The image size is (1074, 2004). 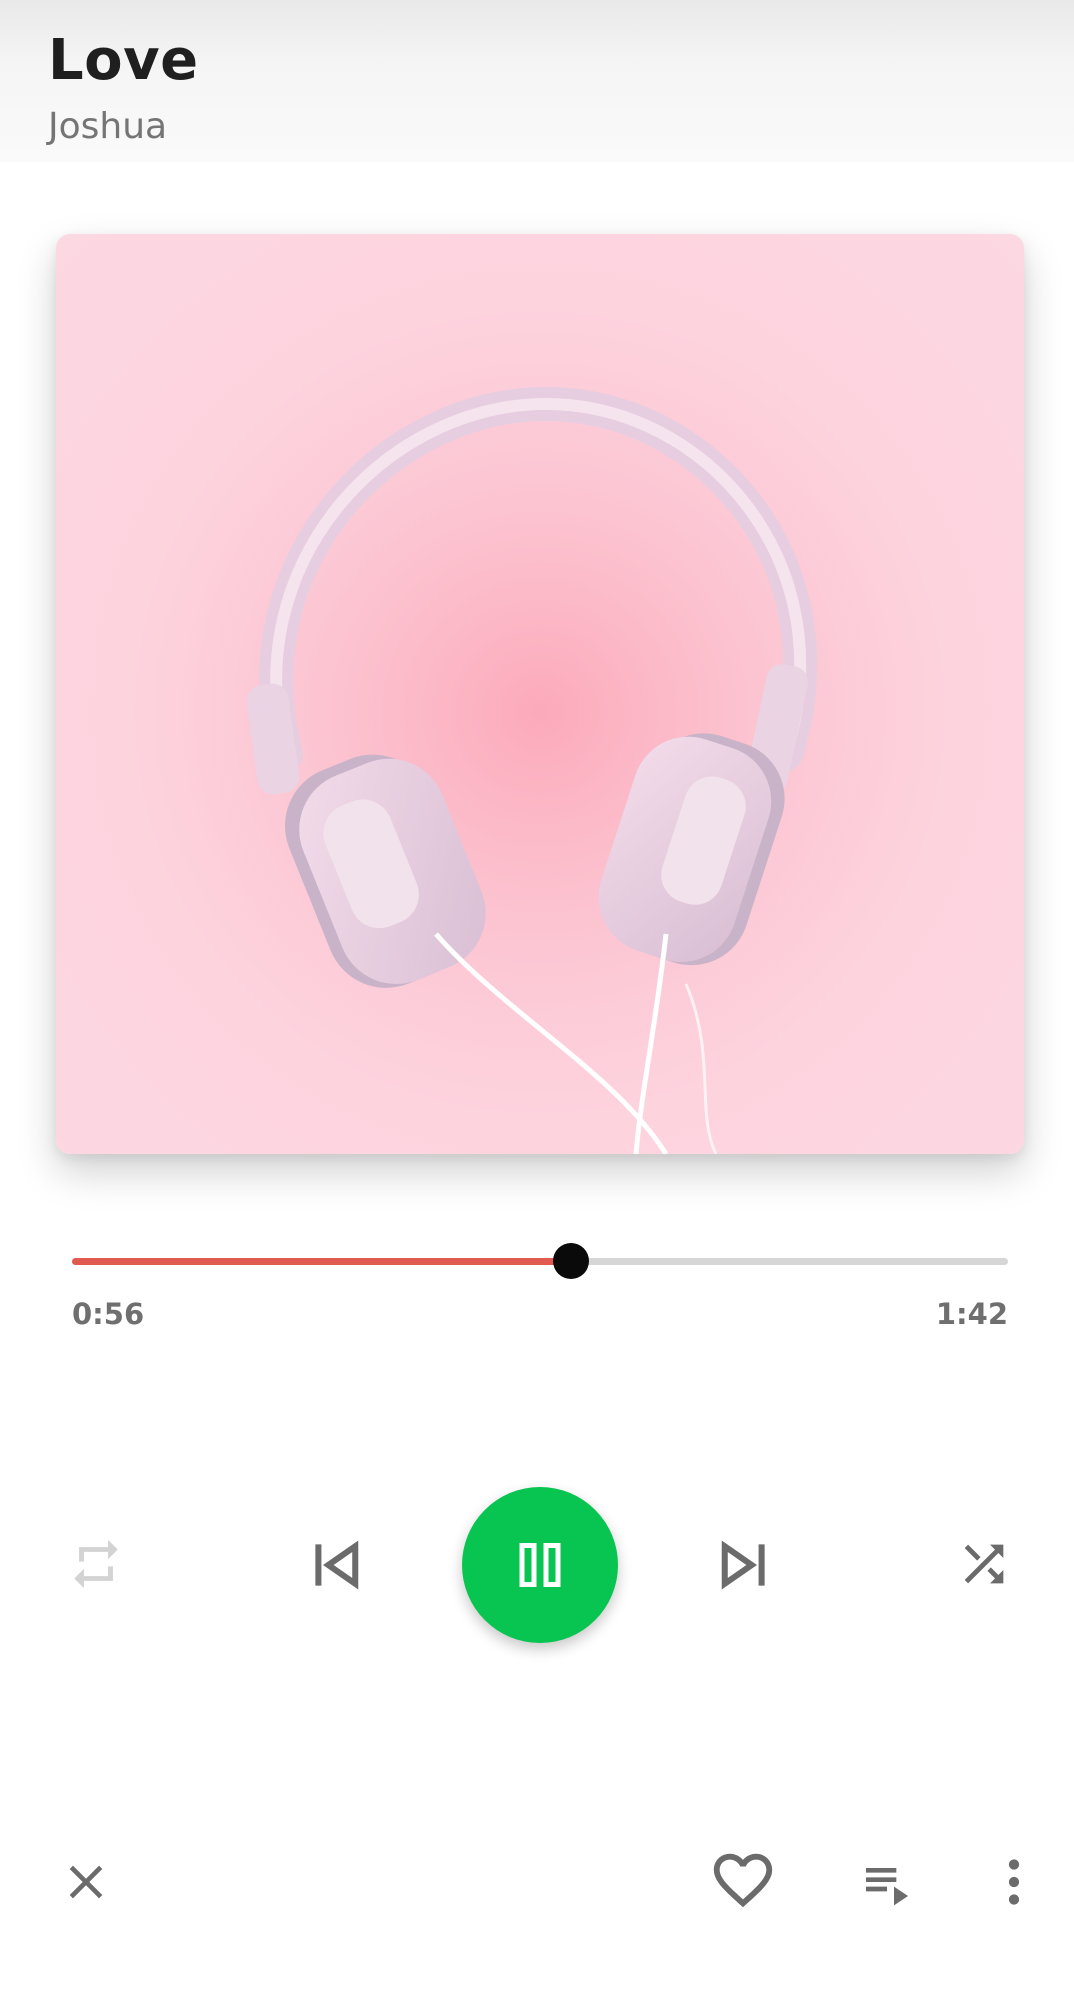 I want to click on more-vert-icon, so click(x=1014, y=1882).